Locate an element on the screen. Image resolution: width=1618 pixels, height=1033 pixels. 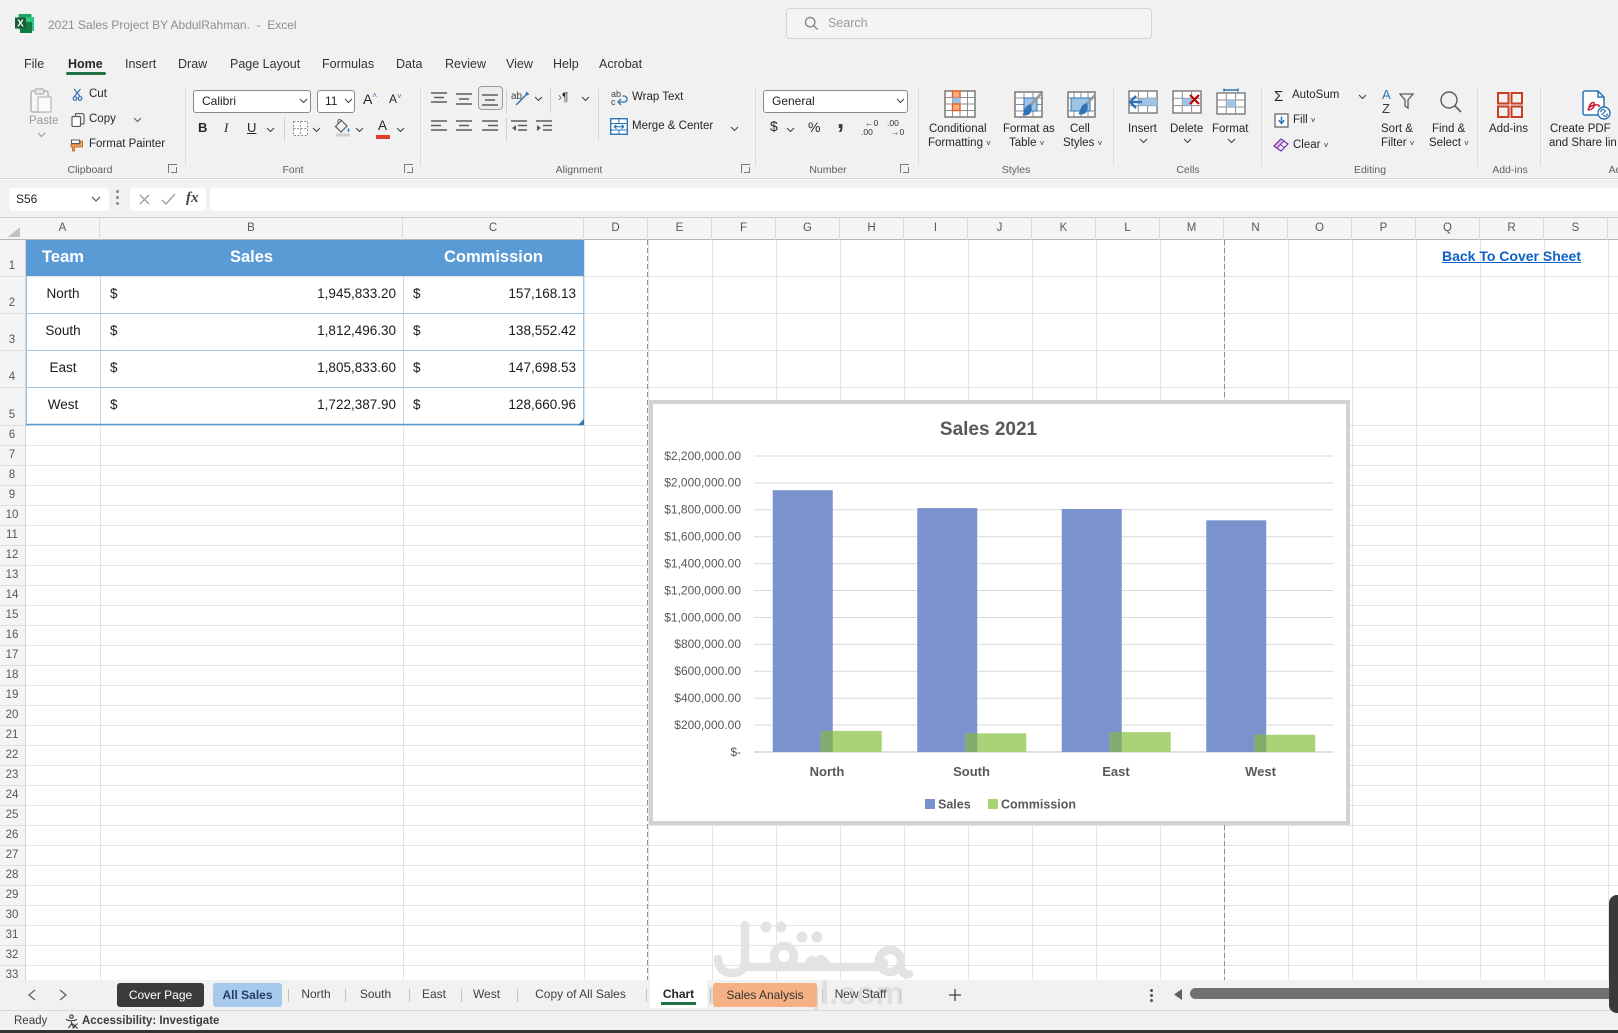
svg-text: $2,200,000.00 is located at coordinates (702, 456).